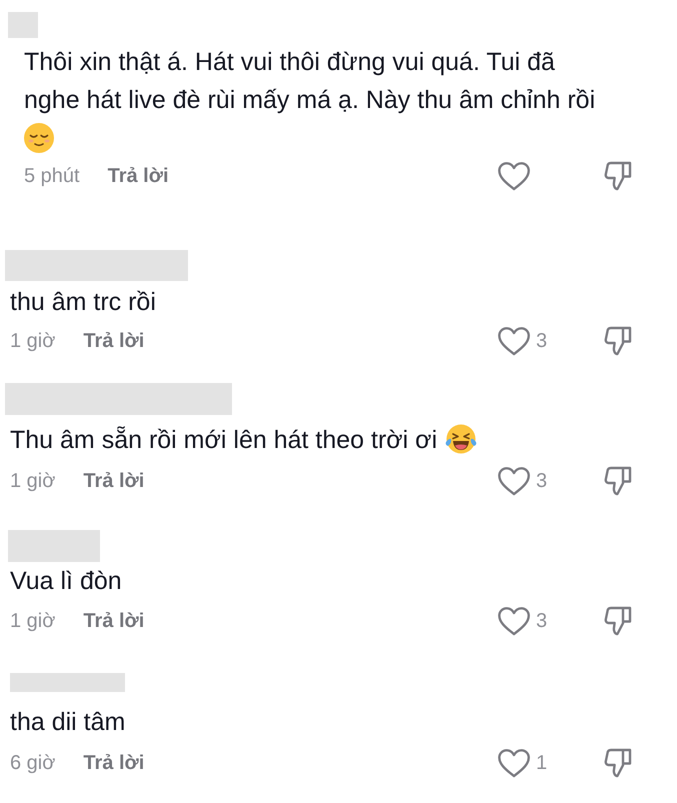  I want to click on comment-time: 6 giờ, so click(33, 763).